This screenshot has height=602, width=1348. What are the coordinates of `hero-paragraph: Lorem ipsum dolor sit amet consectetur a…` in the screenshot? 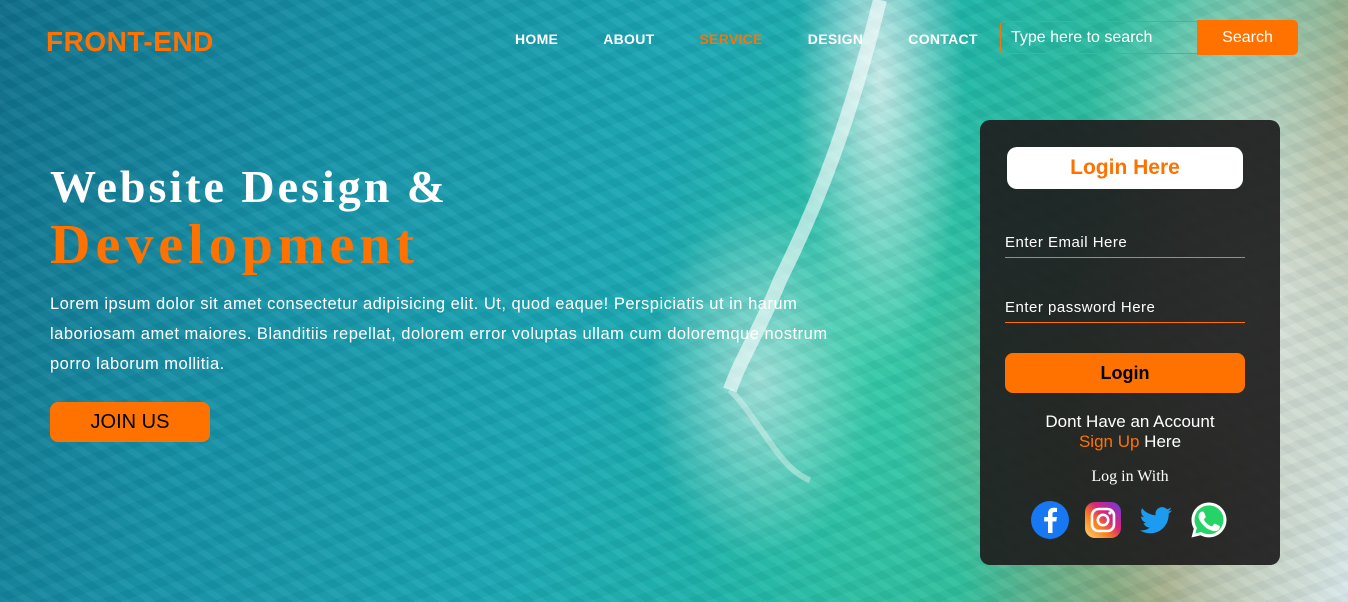 It's located at (439, 334).